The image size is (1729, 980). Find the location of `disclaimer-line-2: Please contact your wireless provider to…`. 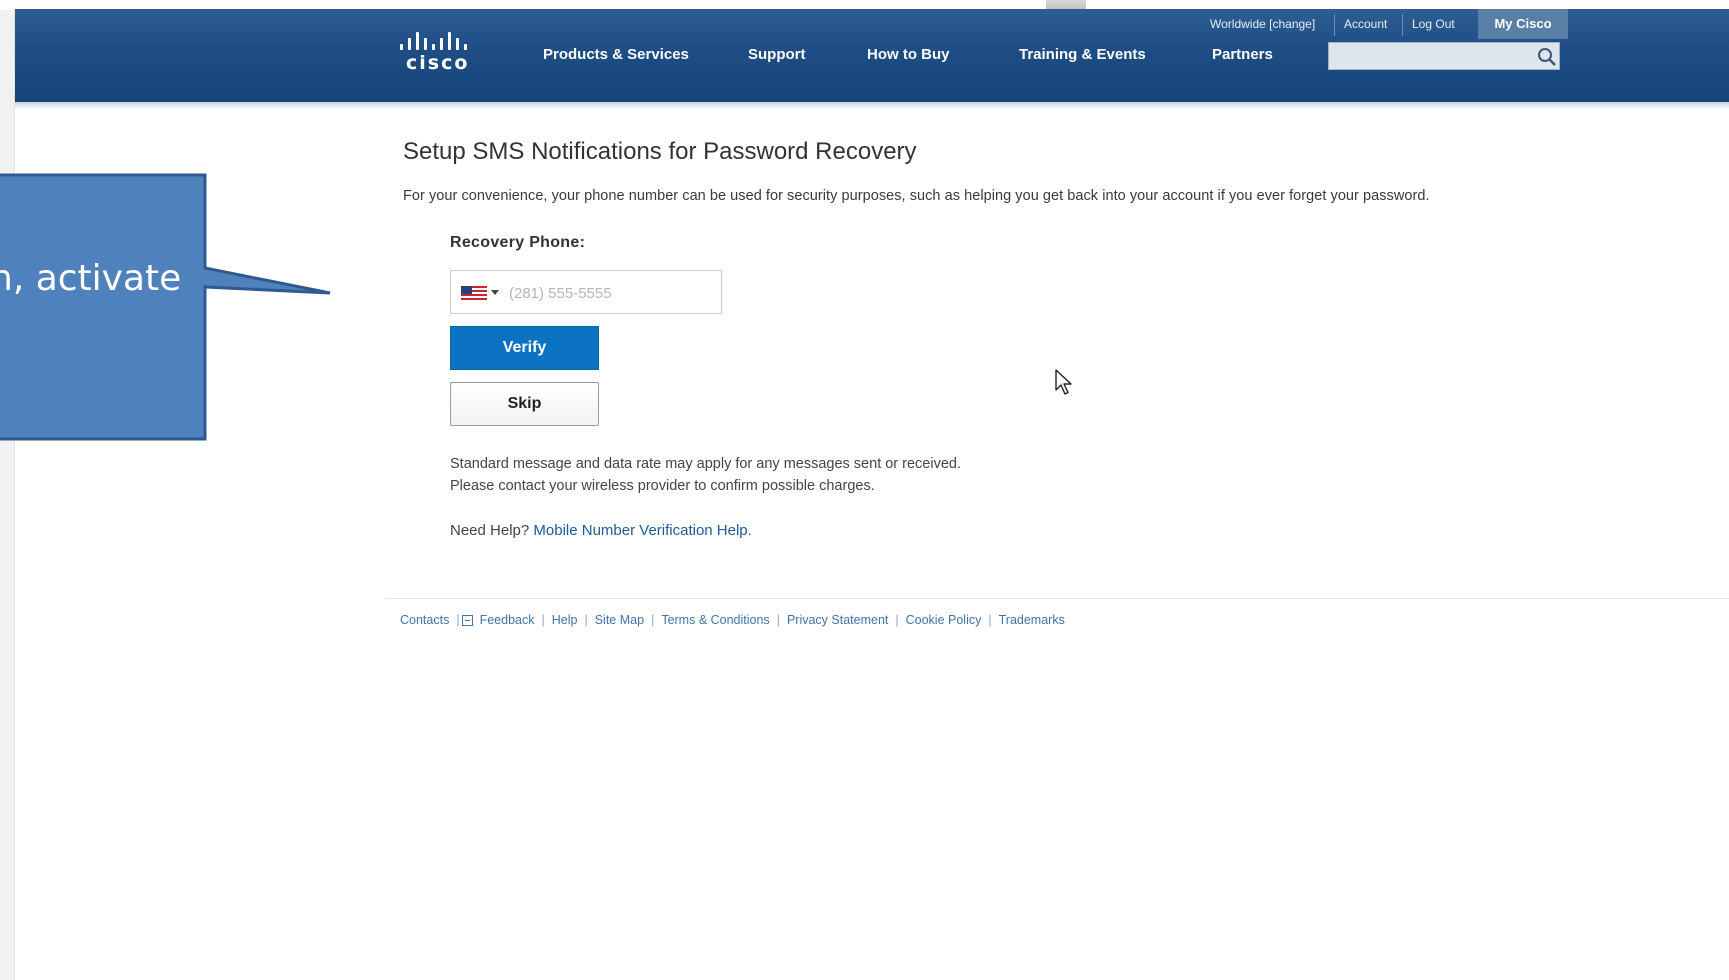

disclaimer-line-2: Please contact your wireless provider to… is located at coordinates (662, 486).